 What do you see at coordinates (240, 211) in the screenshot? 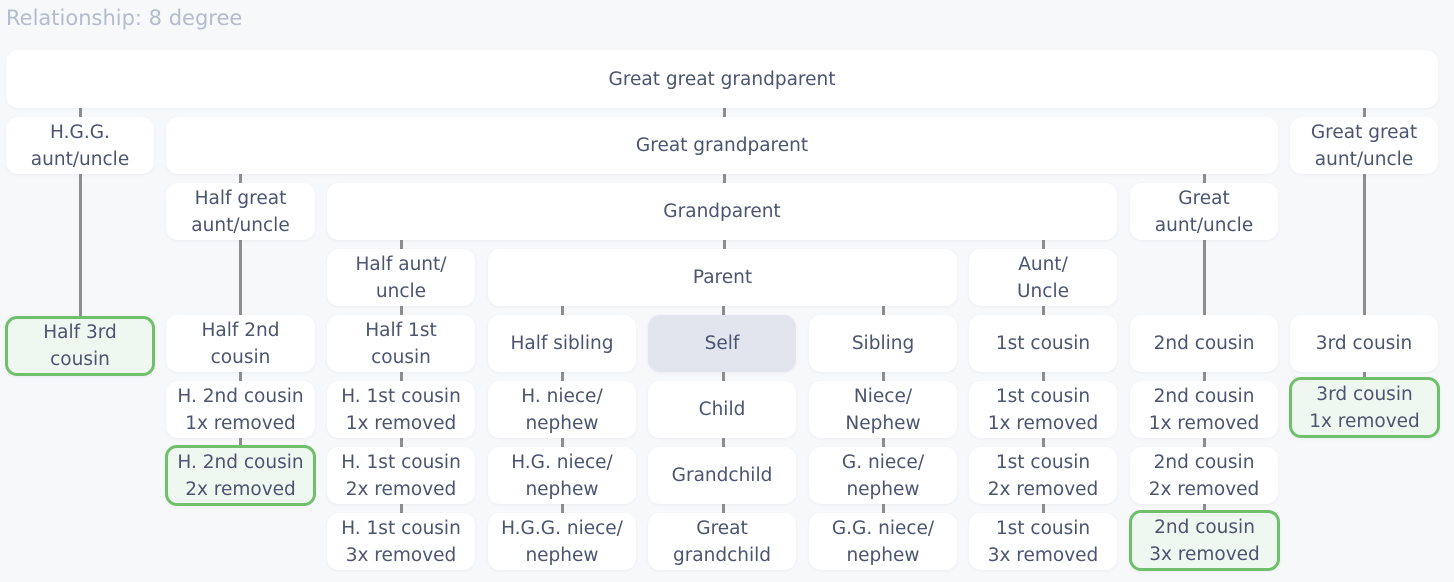
I see `node-half-great-aunt-uncle: Half great aunt/uncle` at bounding box center [240, 211].